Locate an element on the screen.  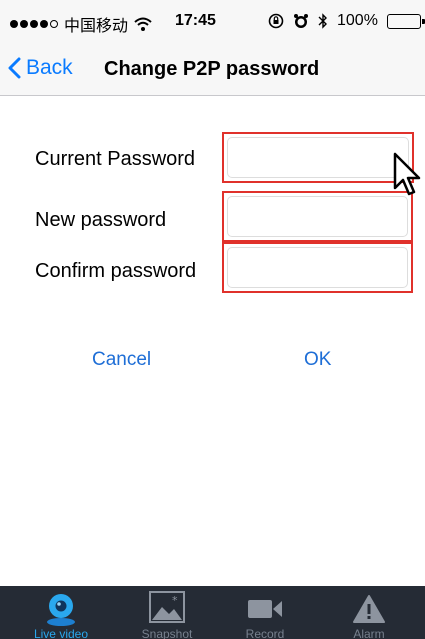
tab-live-video-label: Live video is located at coordinates (61, 633).